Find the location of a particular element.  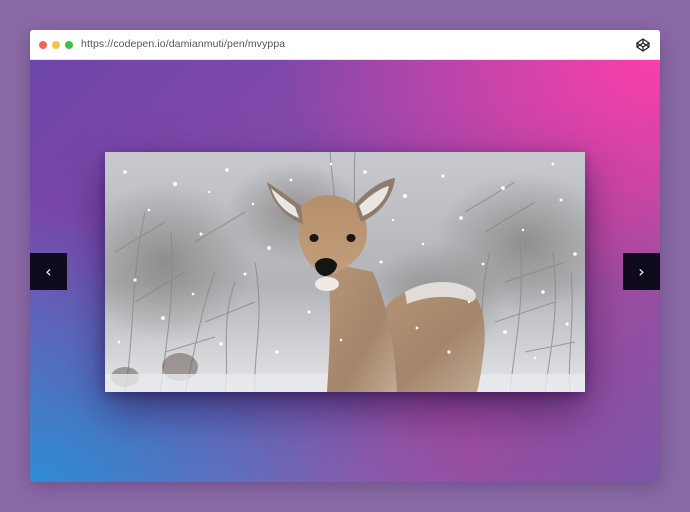

slider-prev-button: ‹ is located at coordinates (48, 271).